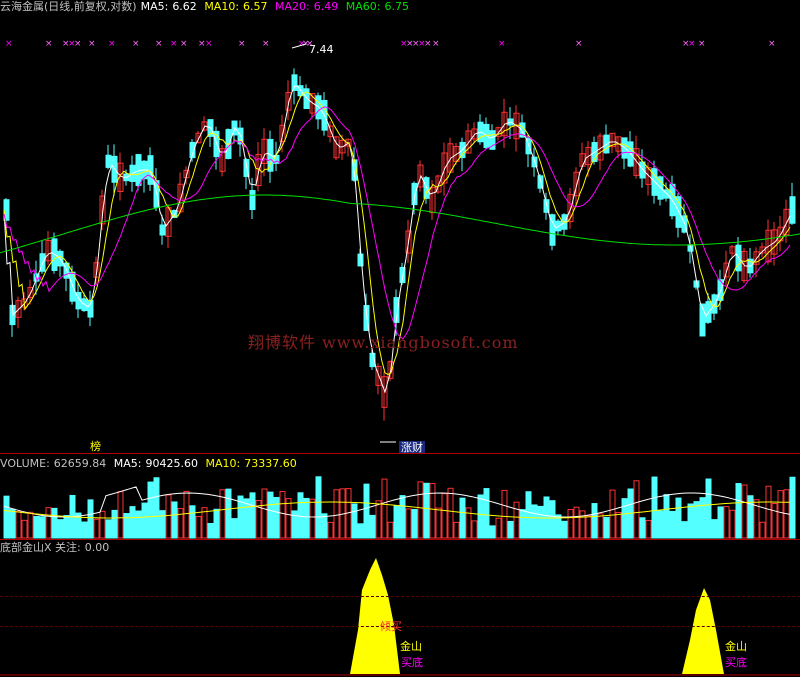 The image size is (800, 677). Describe the element at coordinates (25, 463) in the screenshot. I see `volume-label: VOLUME:` at that location.